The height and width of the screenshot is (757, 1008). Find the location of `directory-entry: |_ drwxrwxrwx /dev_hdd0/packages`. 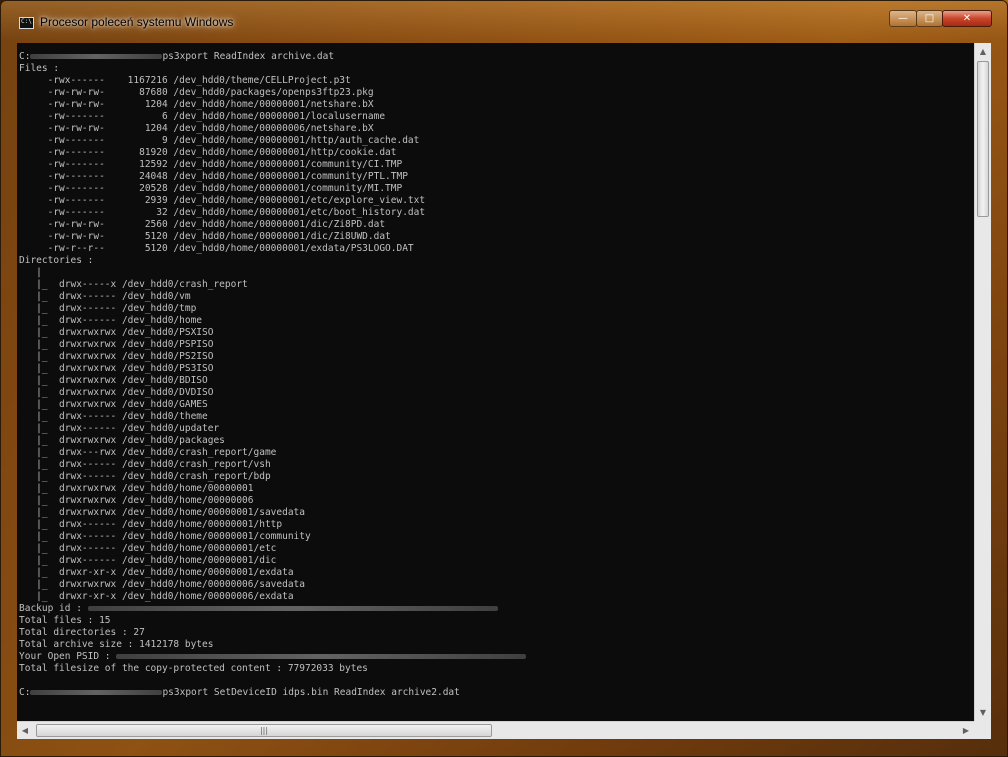

directory-entry: |_ drwxrwxrwx /dev_hdd0/packages is located at coordinates (122, 440).